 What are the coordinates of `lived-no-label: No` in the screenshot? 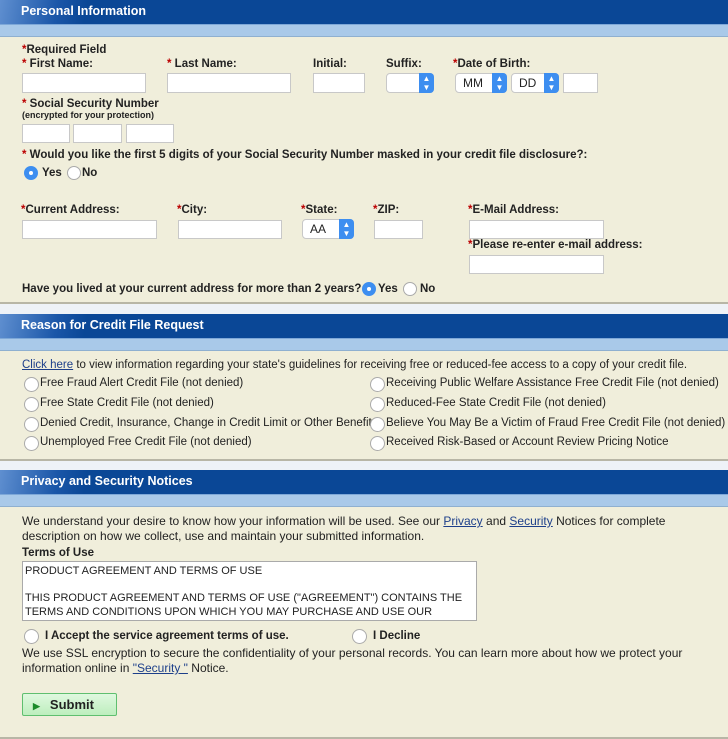 It's located at (428, 289).